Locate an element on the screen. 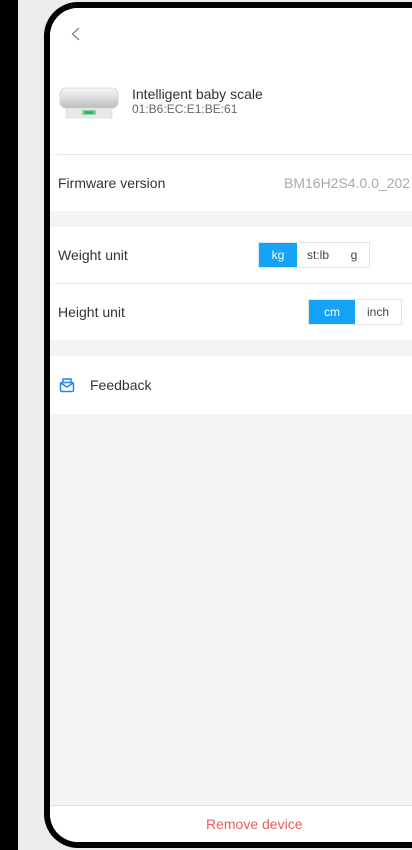  height-unit-row: Height unit cm inch is located at coordinates (231, 312).